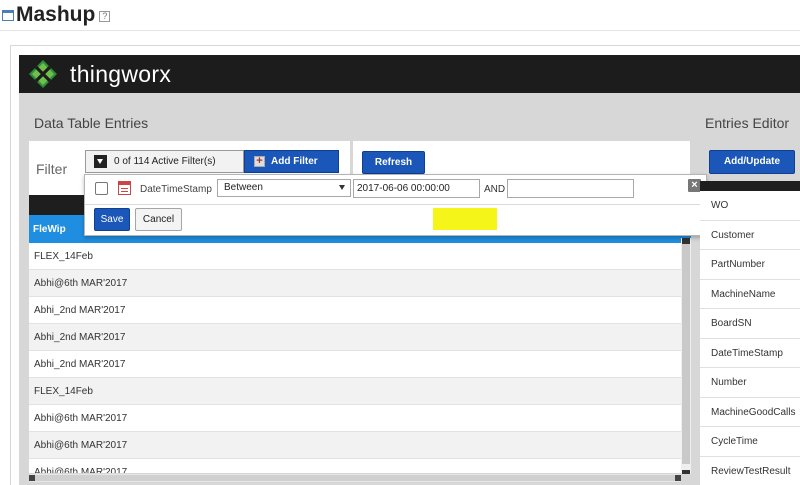 This screenshot has width=800, height=485. I want to click on mashup-title-bar: Mashup ?, so click(56, 15).